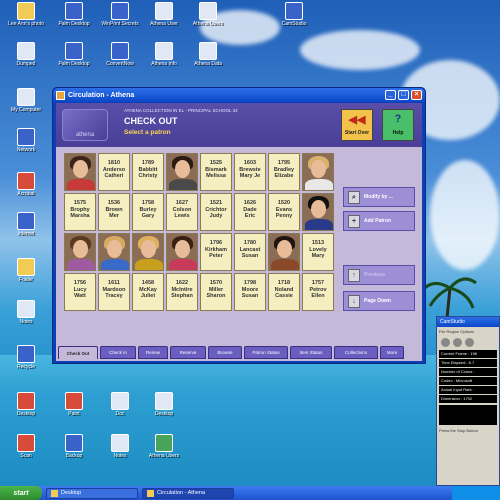 Image resolution: width=500 pixels, height=500 pixels. What do you see at coordinates (392, 352) in the screenshot?
I see `tab-more: More` at bounding box center [392, 352].